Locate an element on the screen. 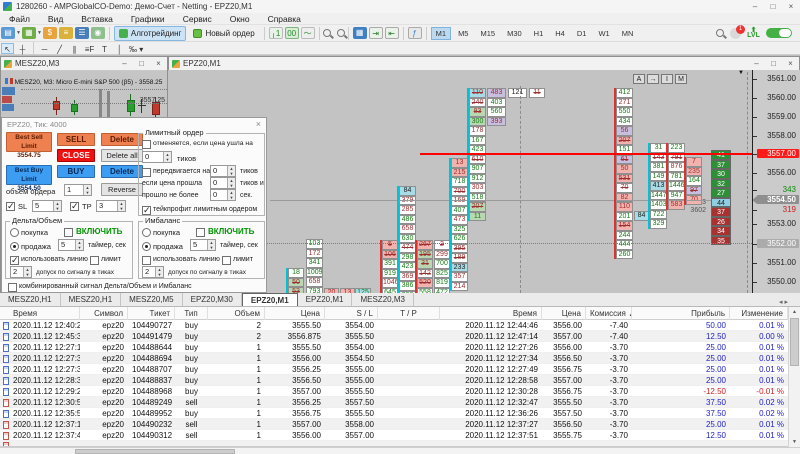 The image size is (800, 454). delete-buy-button: Delete is located at coordinates (122, 171).